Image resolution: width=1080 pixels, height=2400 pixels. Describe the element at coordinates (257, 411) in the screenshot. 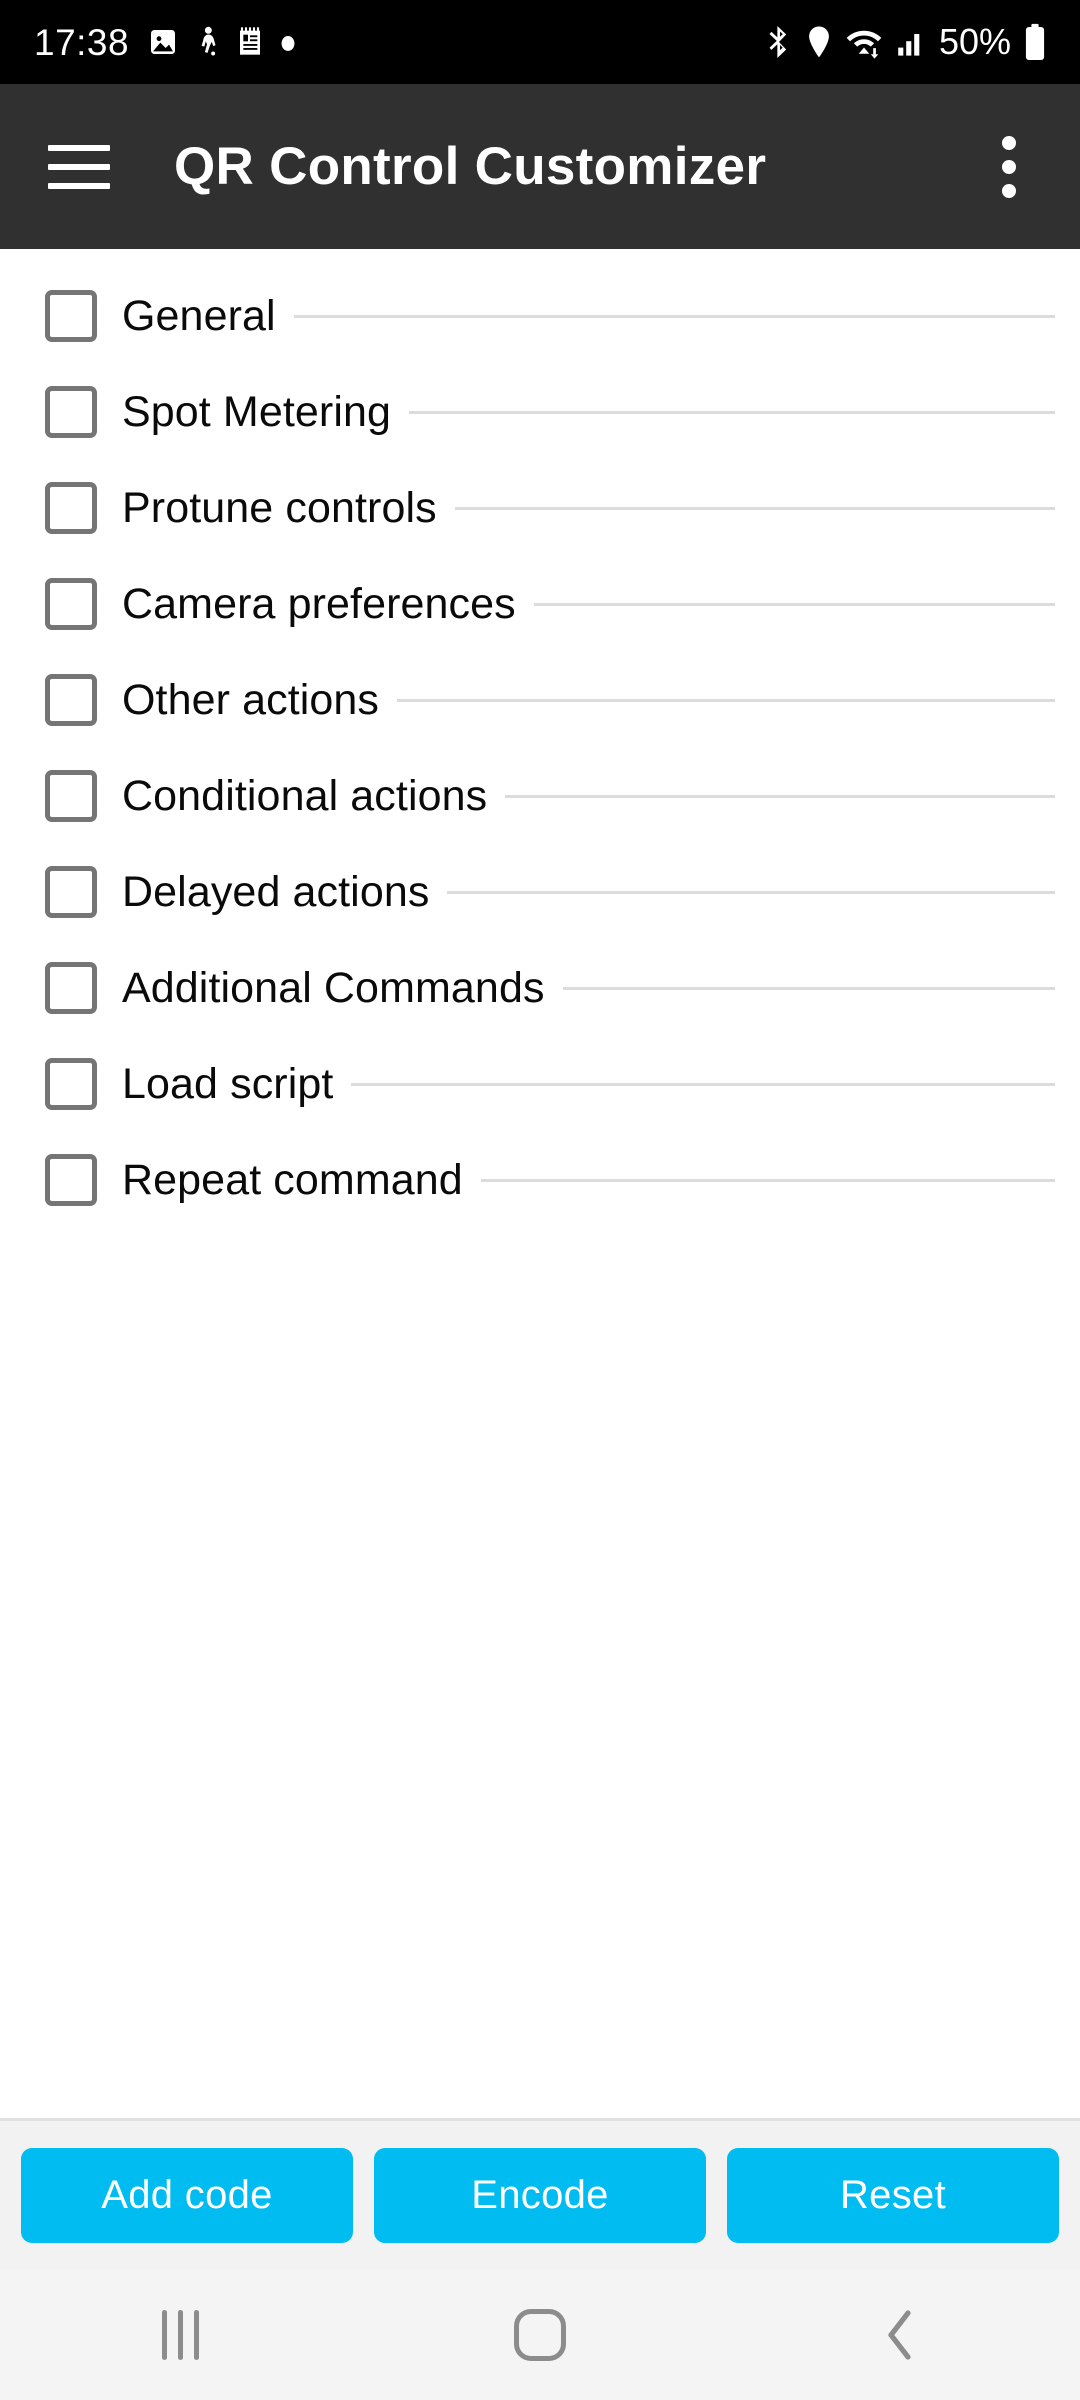

I see `list-item-label: Spot Metering` at that location.